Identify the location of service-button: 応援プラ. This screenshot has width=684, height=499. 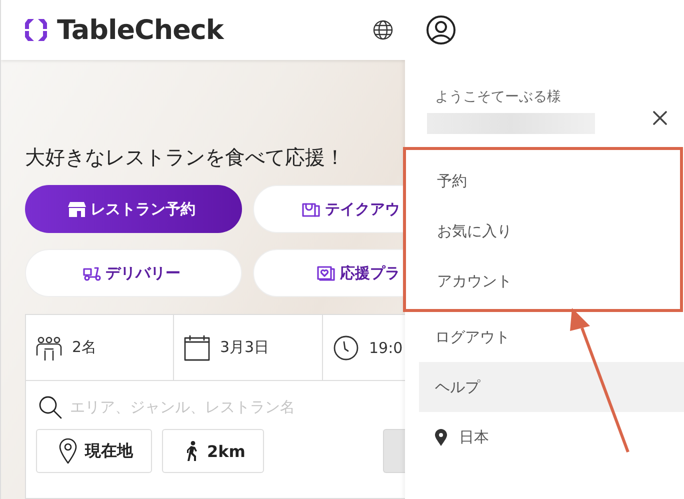
(329, 273).